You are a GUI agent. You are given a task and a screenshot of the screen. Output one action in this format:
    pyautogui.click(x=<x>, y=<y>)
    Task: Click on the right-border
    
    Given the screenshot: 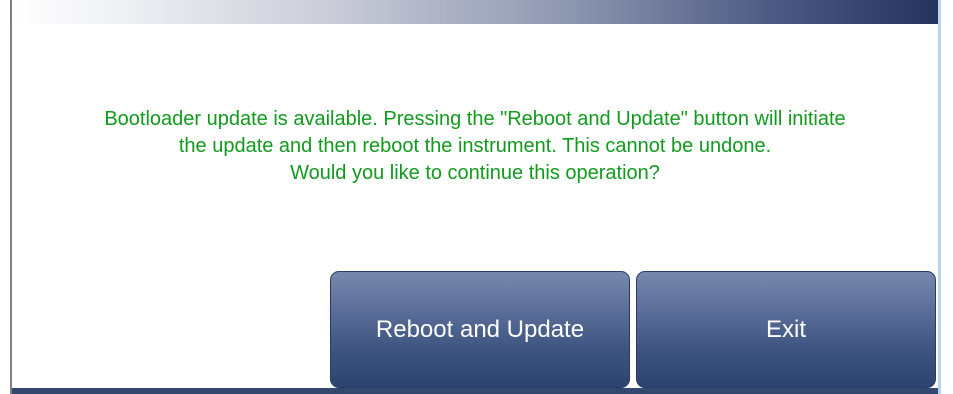 What is the action you would take?
    pyautogui.click(x=939, y=197)
    